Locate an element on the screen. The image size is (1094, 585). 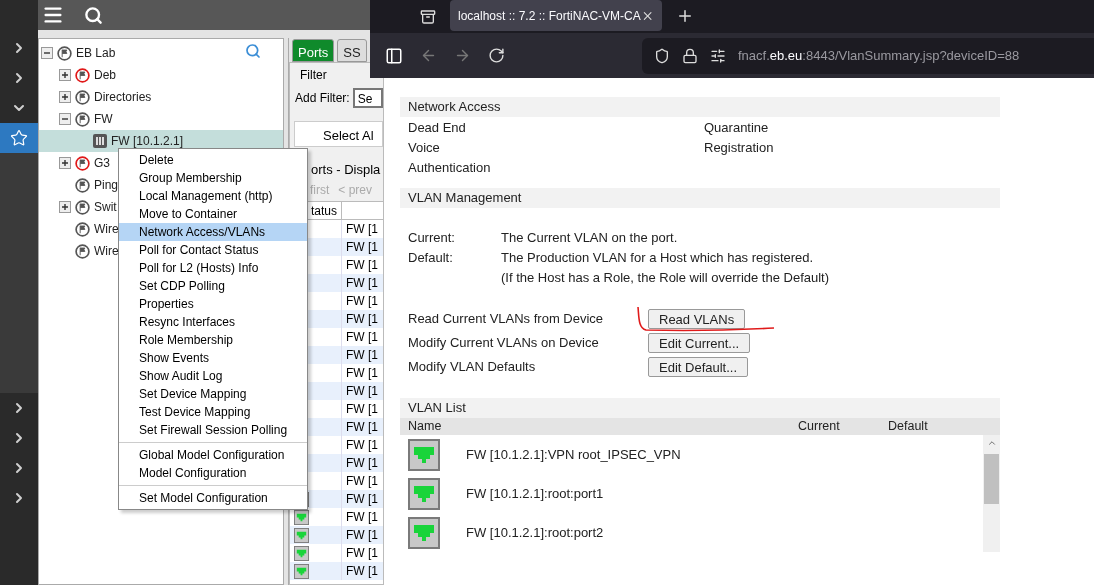
section-header: VLAN Management is located at coordinates (700, 198).